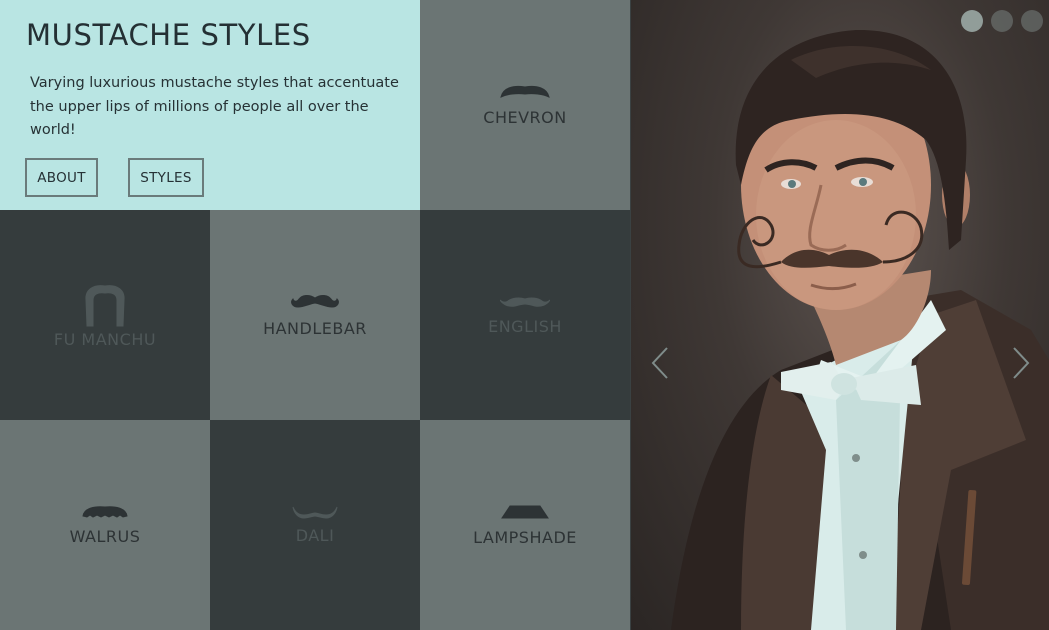 The image size is (1049, 630). I want to click on page-title: MUSTACHE STYLES, so click(168, 35).